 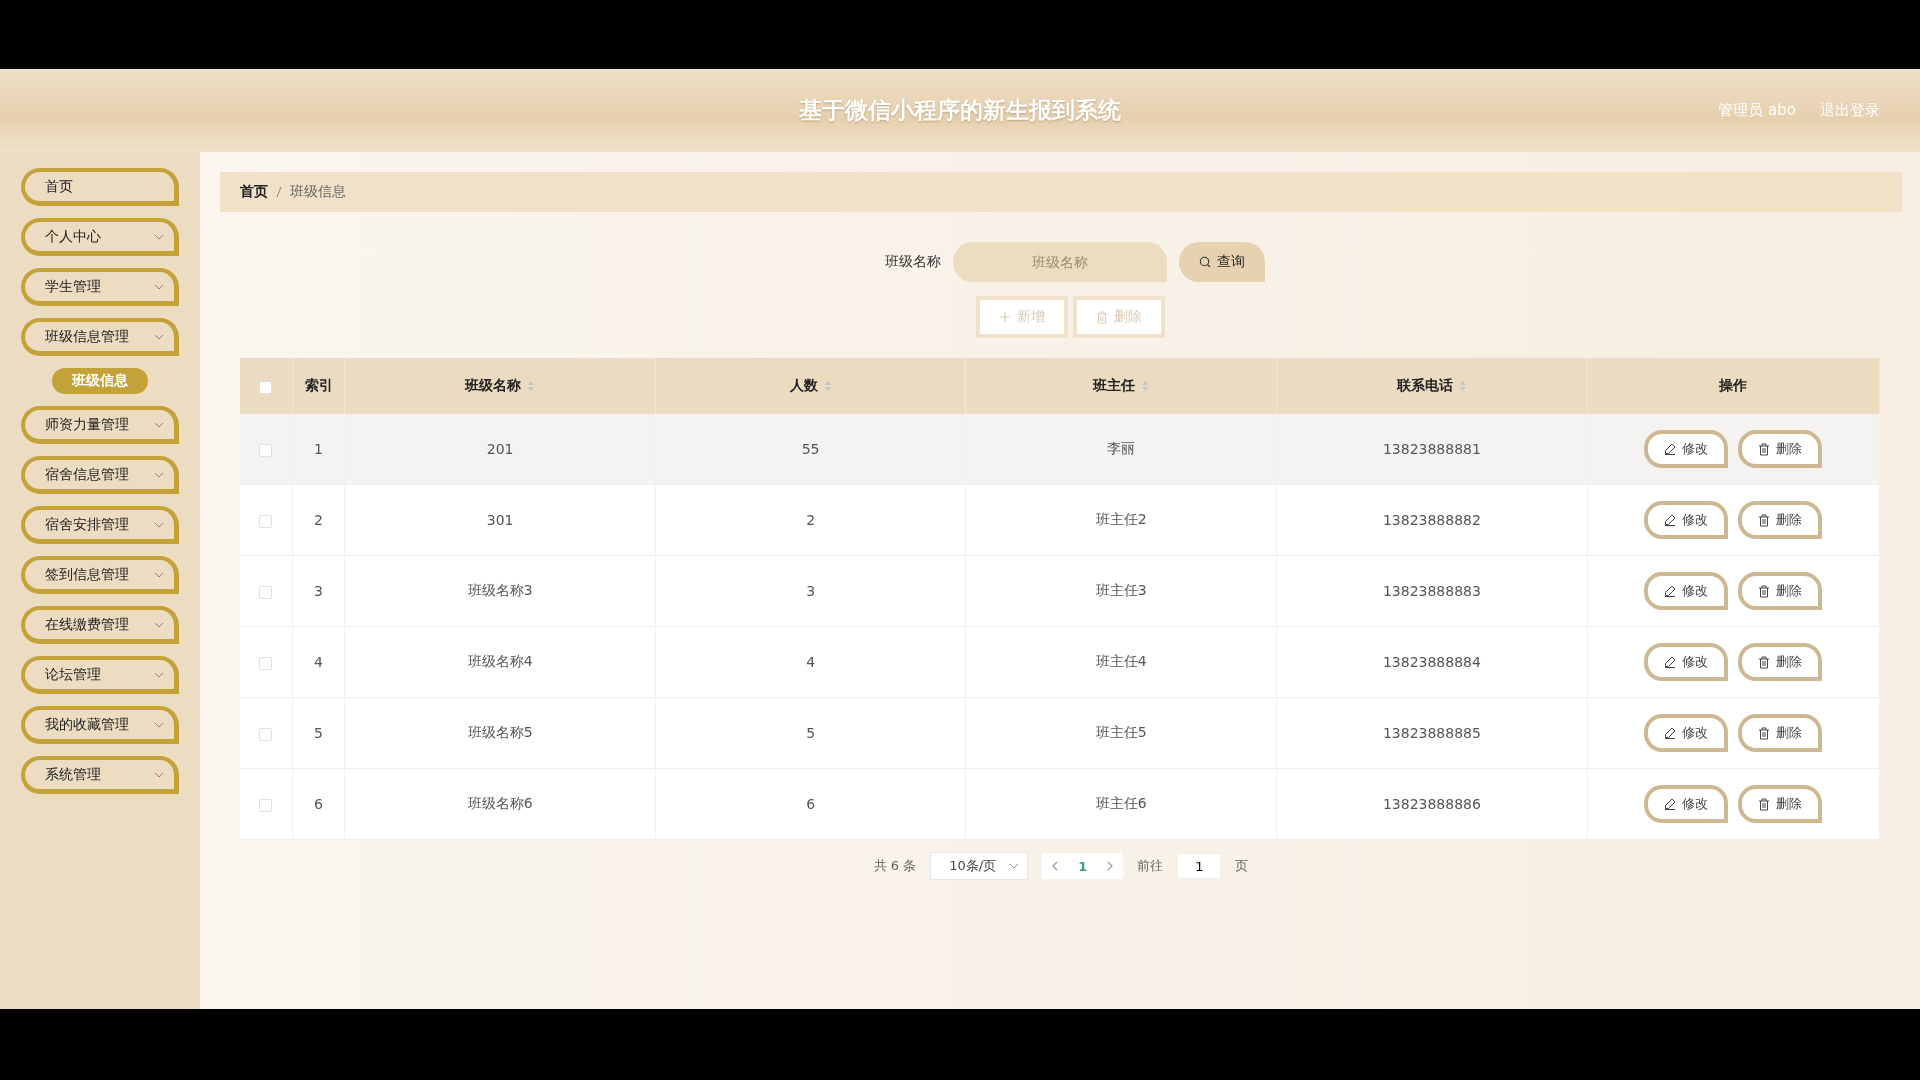 What do you see at coordinates (1242, 866) in the screenshot?
I see `page-suffix: 页` at bounding box center [1242, 866].